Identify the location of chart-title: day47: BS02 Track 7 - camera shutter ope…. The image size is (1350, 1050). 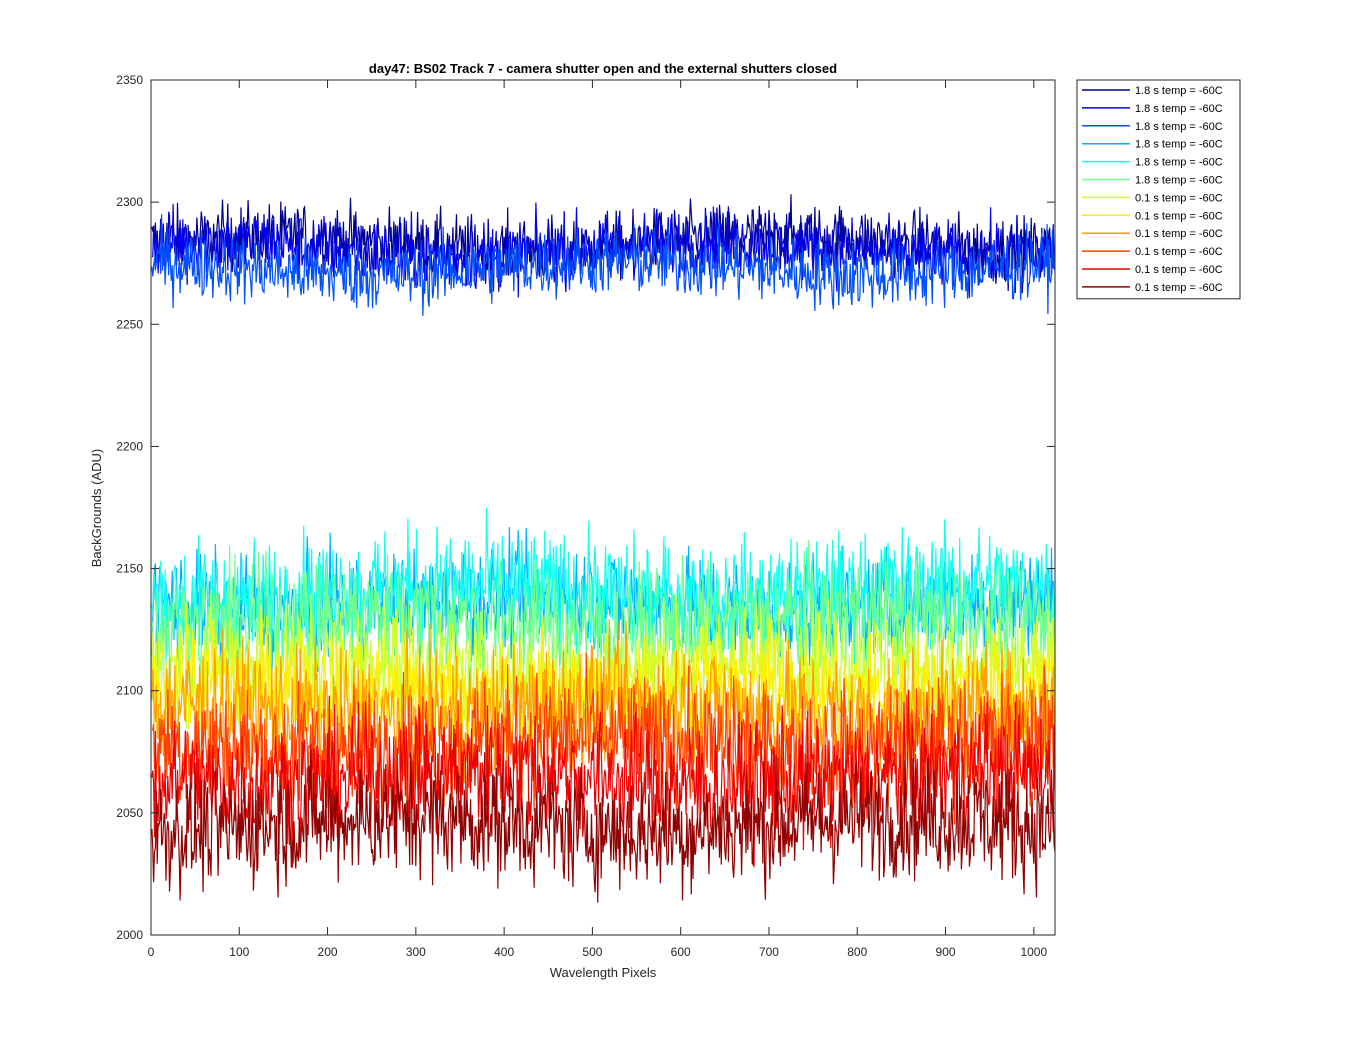
(603, 68).